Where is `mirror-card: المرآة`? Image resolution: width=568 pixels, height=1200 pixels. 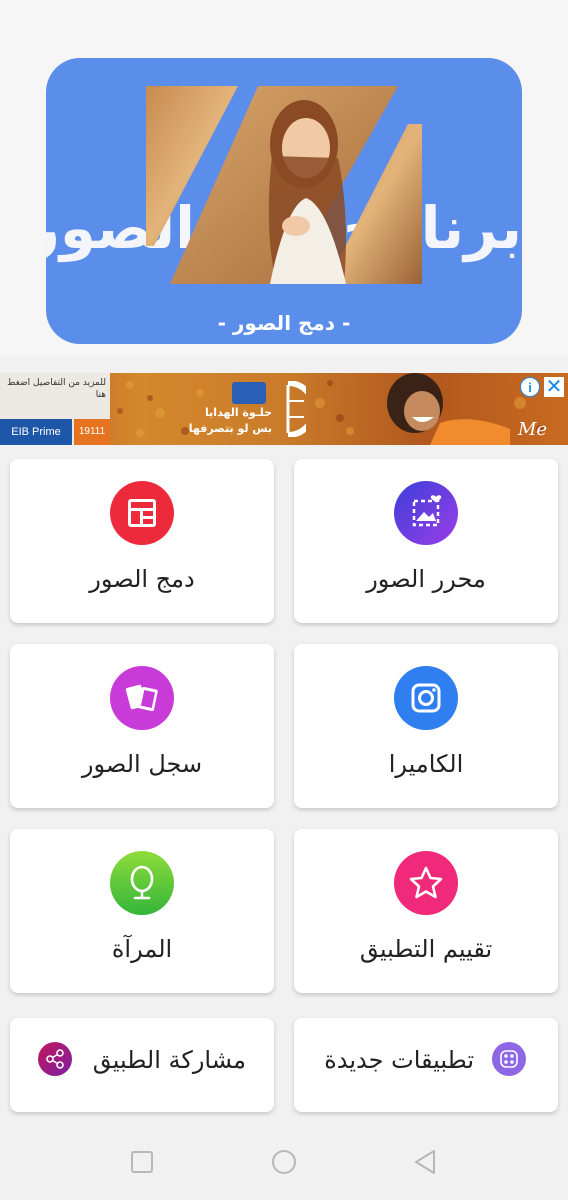
mirror-card: المرآة is located at coordinates (142, 911).